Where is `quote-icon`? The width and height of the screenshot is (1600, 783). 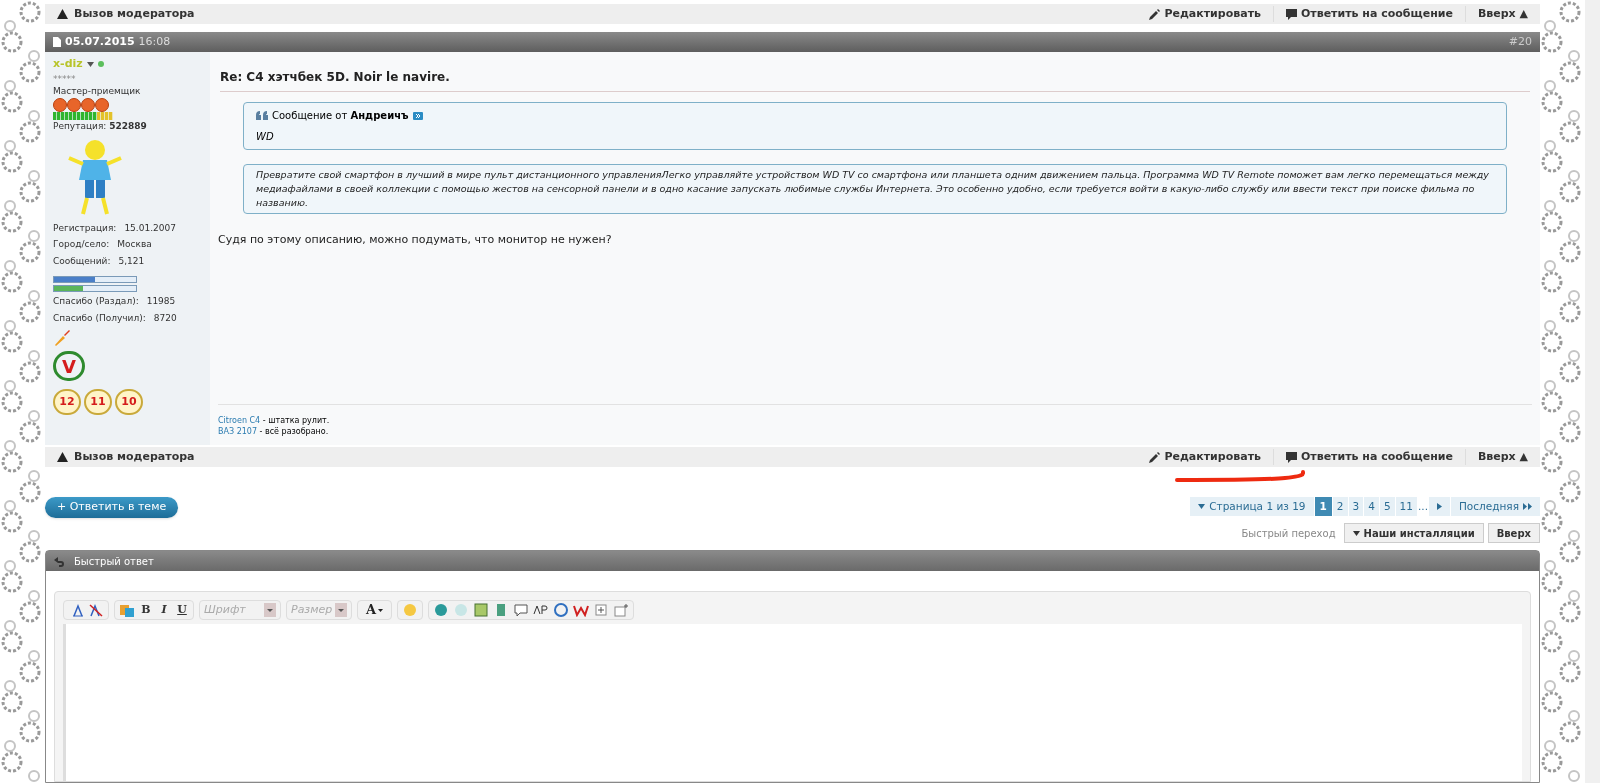 quote-icon is located at coordinates (262, 115).